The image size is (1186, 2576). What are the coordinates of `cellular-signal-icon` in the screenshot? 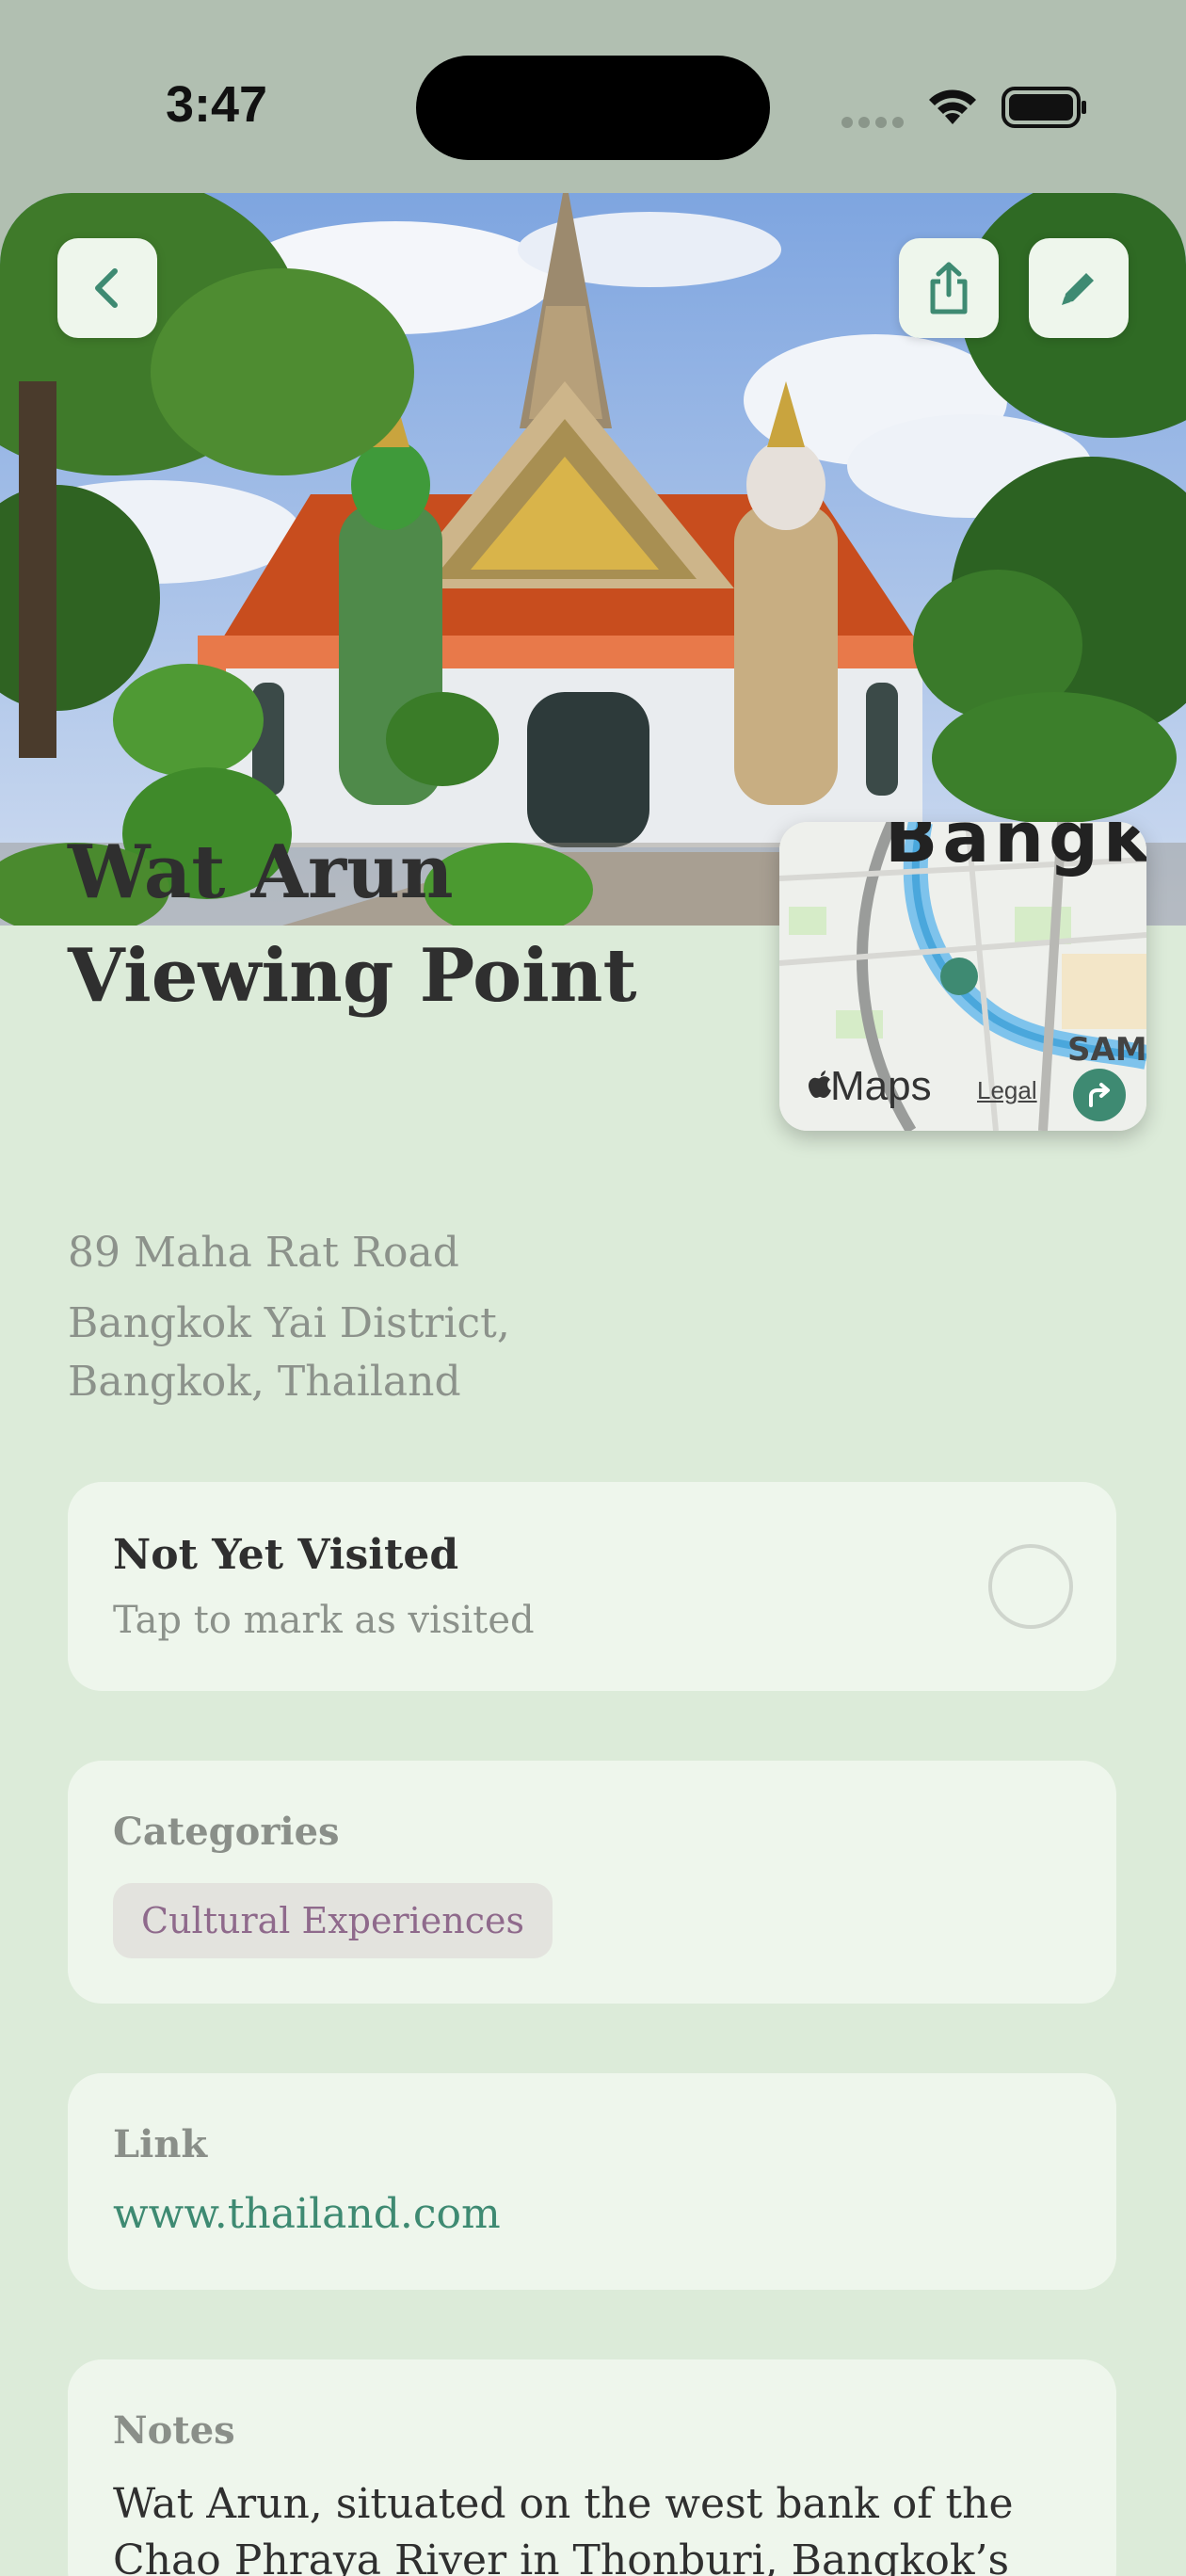 It's located at (872, 122).